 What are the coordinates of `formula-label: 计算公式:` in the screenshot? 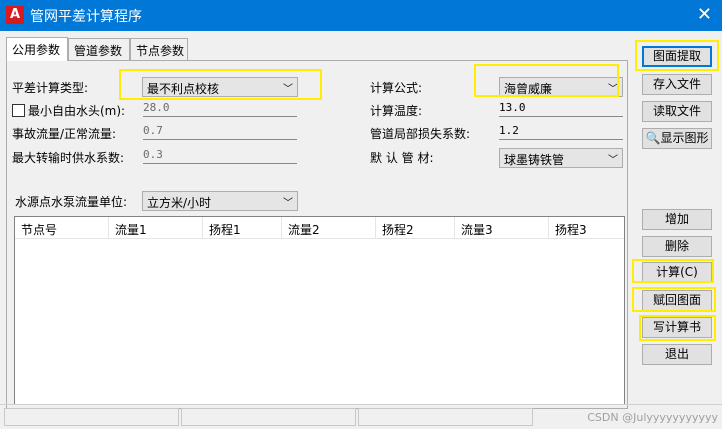 It's located at (396, 88).